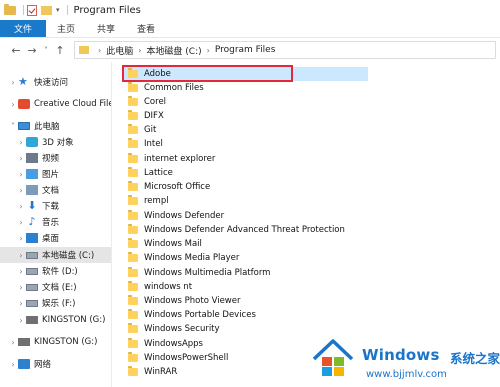 This screenshot has height=387, width=500. What do you see at coordinates (51, 207) in the screenshot?
I see `nav-item-label: 下载` at bounding box center [51, 207].